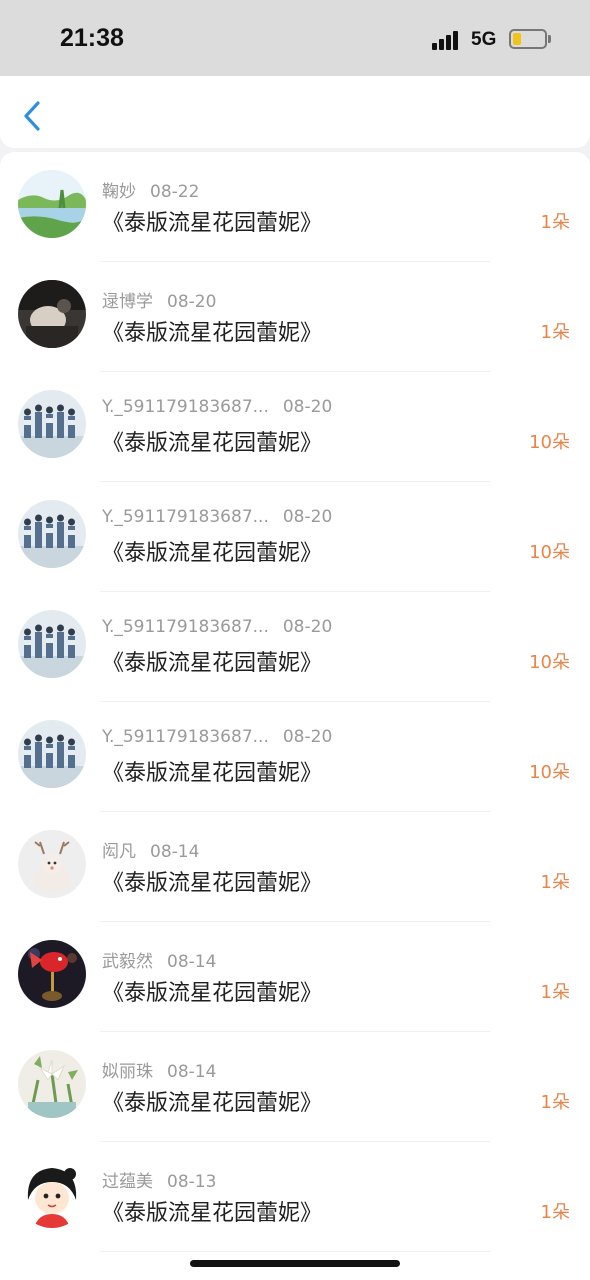  What do you see at coordinates (528, 39) in the screenshot?
I see `battery-icon` at bounding box center [528, 39].